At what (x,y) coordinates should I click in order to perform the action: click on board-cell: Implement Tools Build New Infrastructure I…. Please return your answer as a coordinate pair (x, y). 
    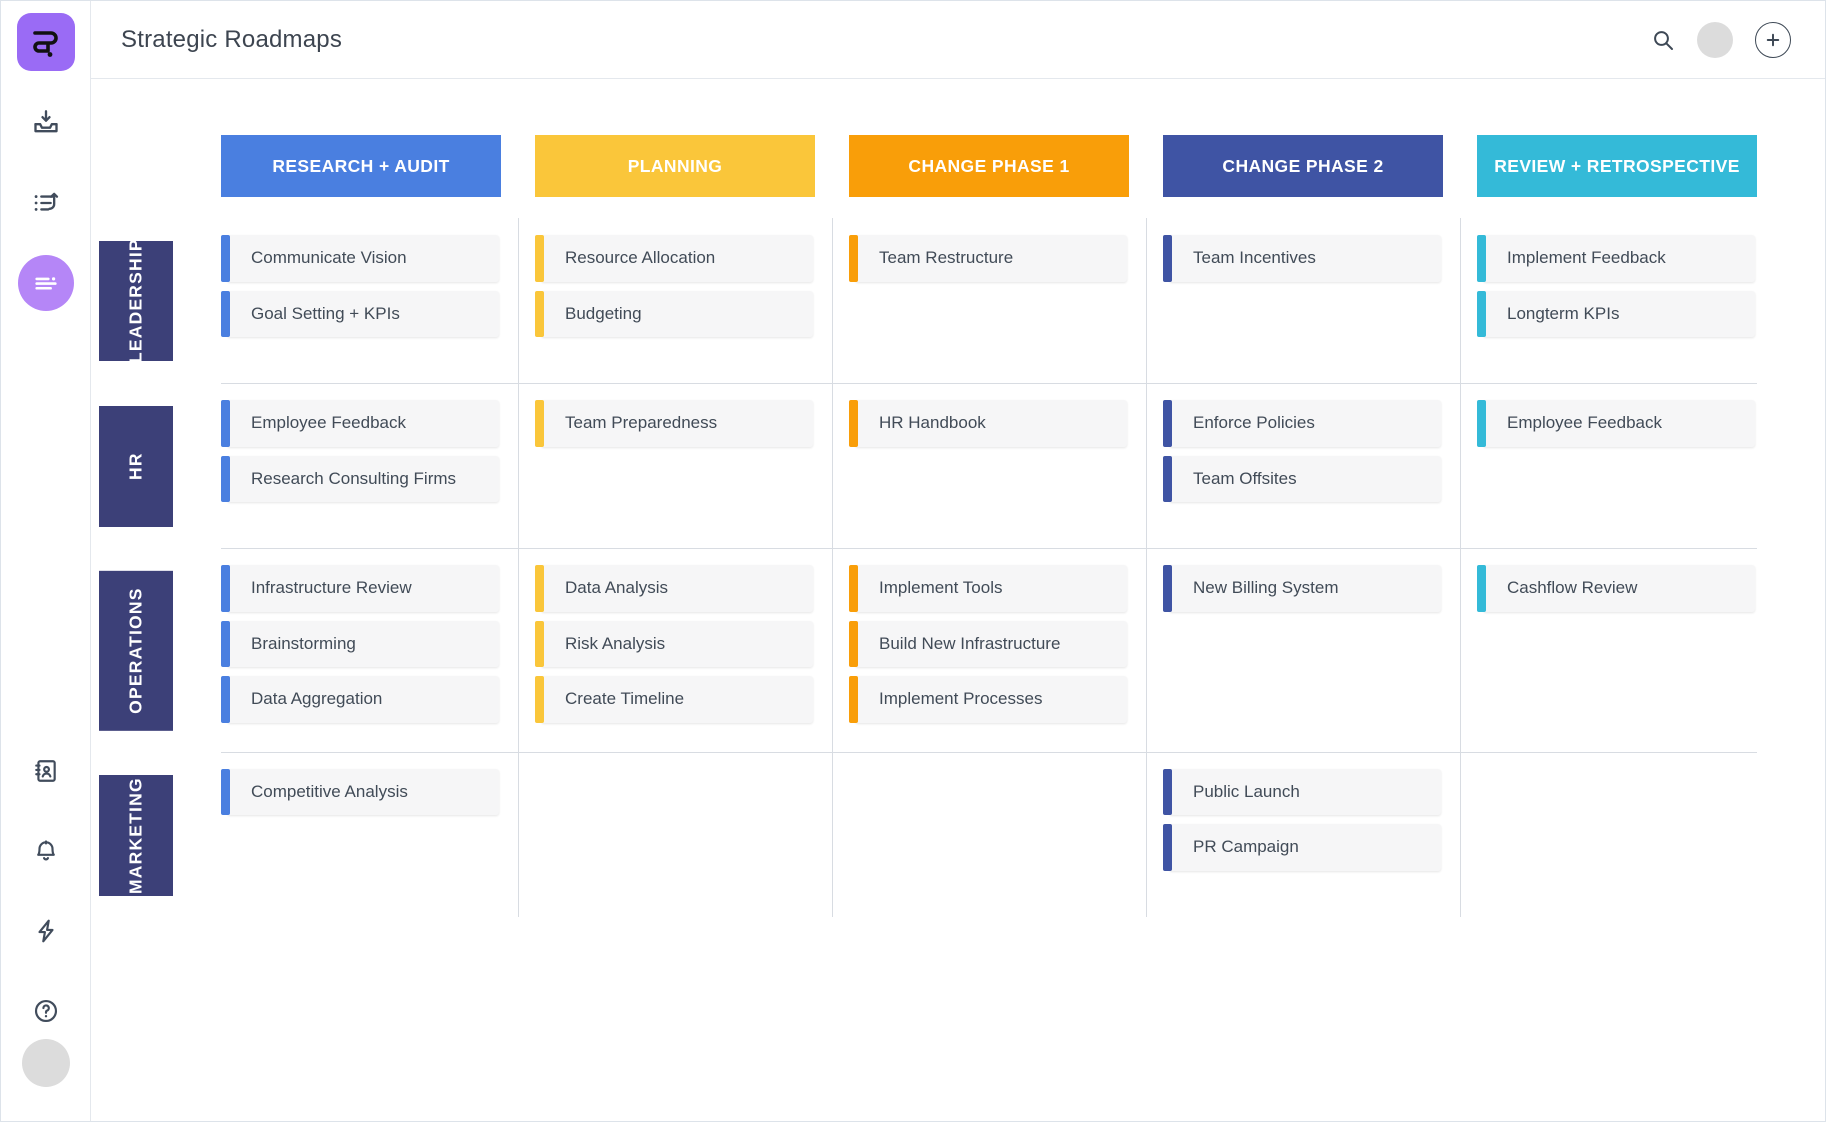
    Looking at the image, I should click on (980, 650).